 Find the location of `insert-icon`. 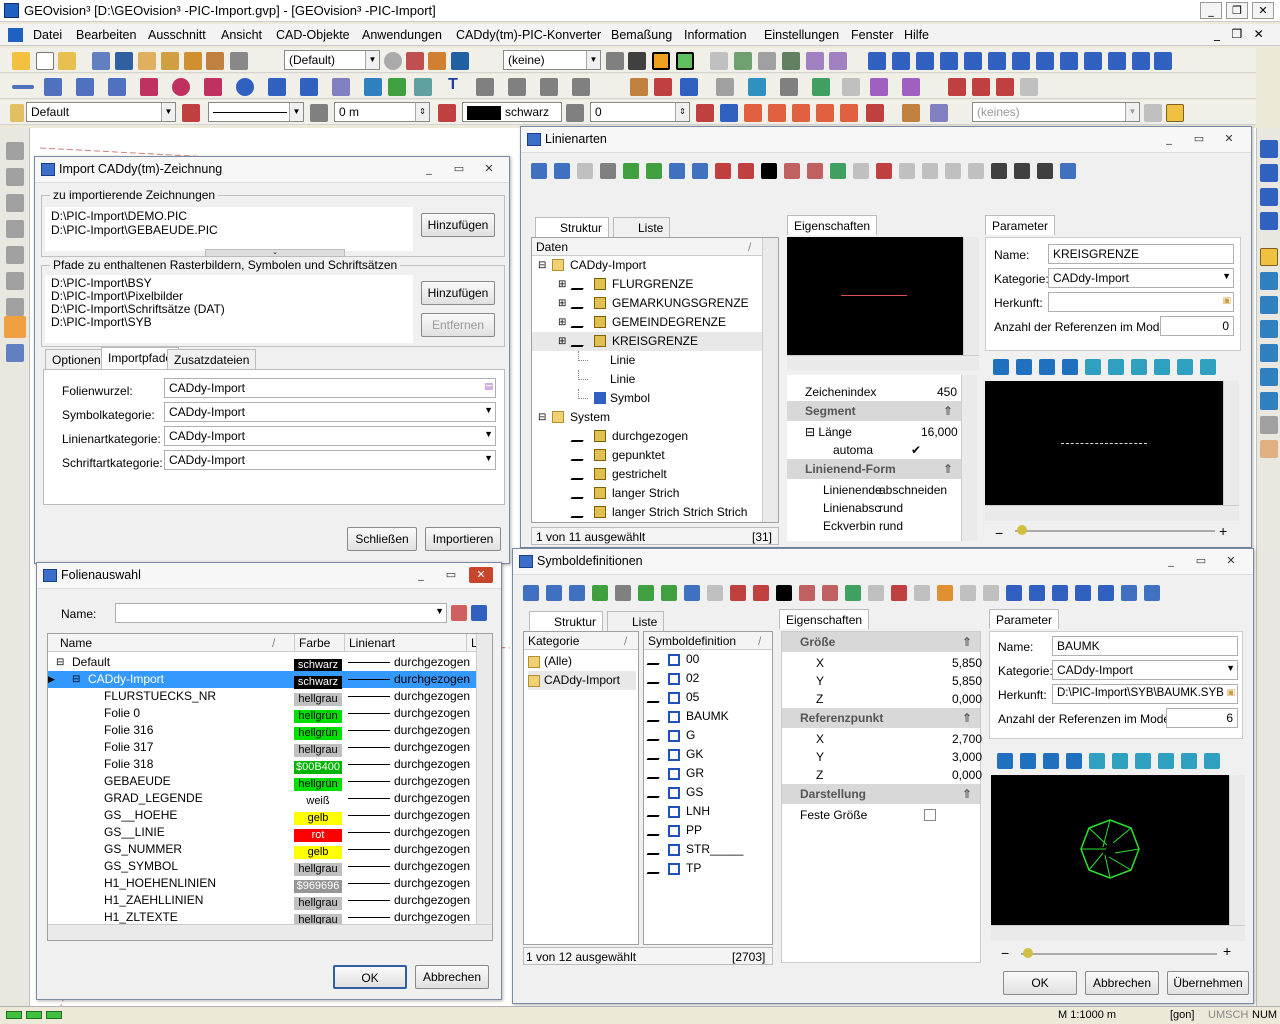

insert-icon is located at coordinates (397, 87).